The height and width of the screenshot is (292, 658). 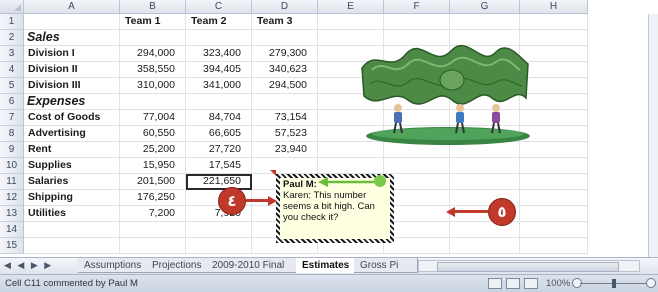 What do you see at coordinates (12, 7) in the screenshot?
I see `select-all-corner` at bounding box center [12, 7].